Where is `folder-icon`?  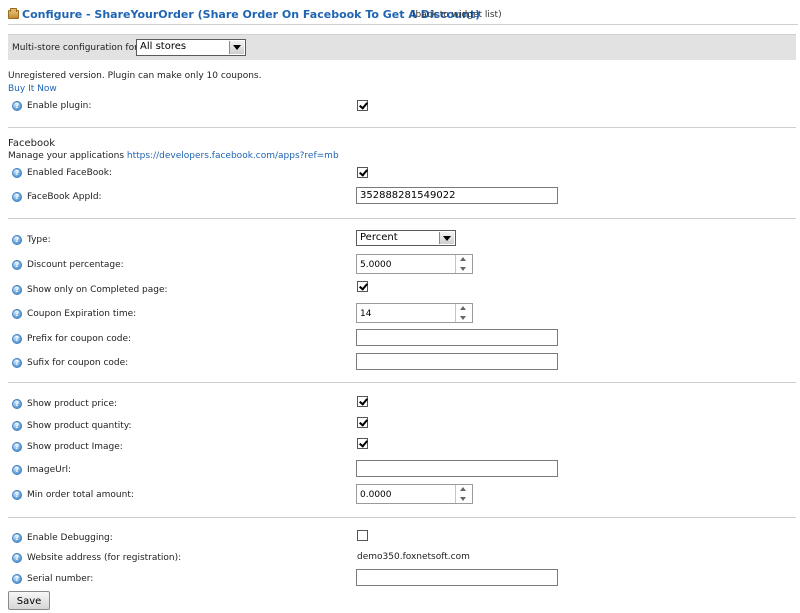 folder-icon is located at coordinates (13, 13).